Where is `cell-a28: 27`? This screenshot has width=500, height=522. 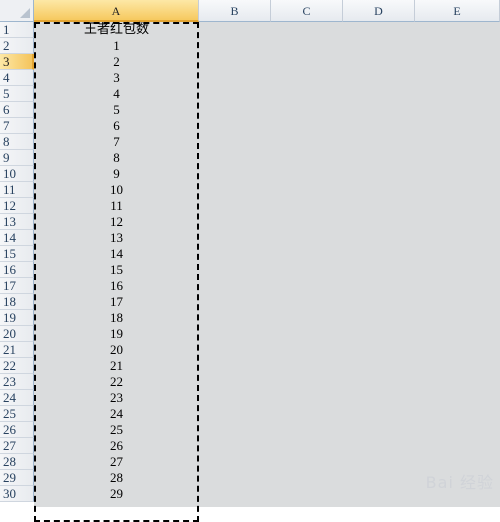
cell-a28: 27 is located at coordinates (116, 462).